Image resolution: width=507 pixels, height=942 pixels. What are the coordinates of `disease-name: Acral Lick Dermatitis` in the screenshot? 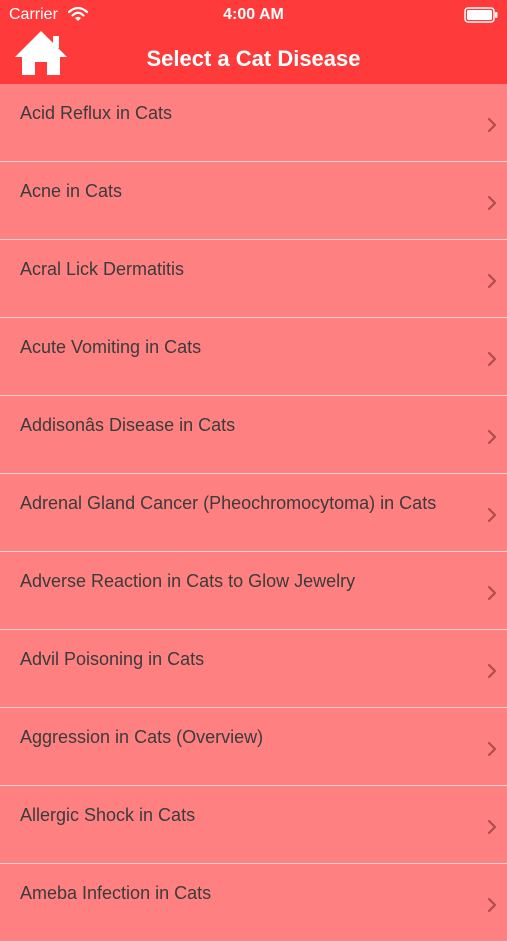 It's located at (102, 269).